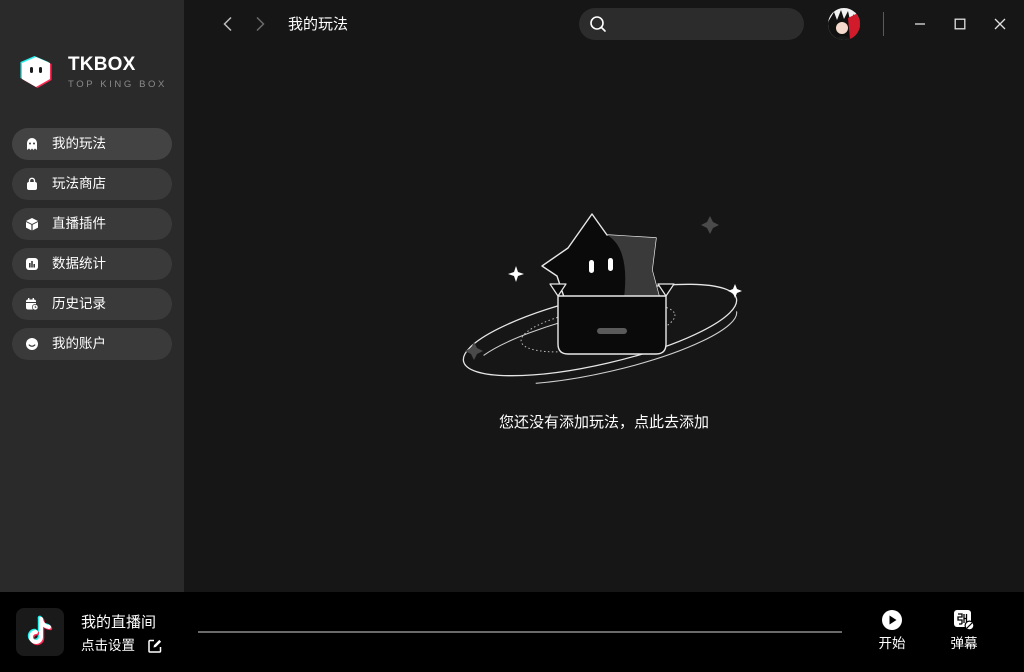 This screenshot has width=1024, height=672. Describe the element at coordinates (32, 184) in the screenshot. I see `shopping-bag-icon` at that location.